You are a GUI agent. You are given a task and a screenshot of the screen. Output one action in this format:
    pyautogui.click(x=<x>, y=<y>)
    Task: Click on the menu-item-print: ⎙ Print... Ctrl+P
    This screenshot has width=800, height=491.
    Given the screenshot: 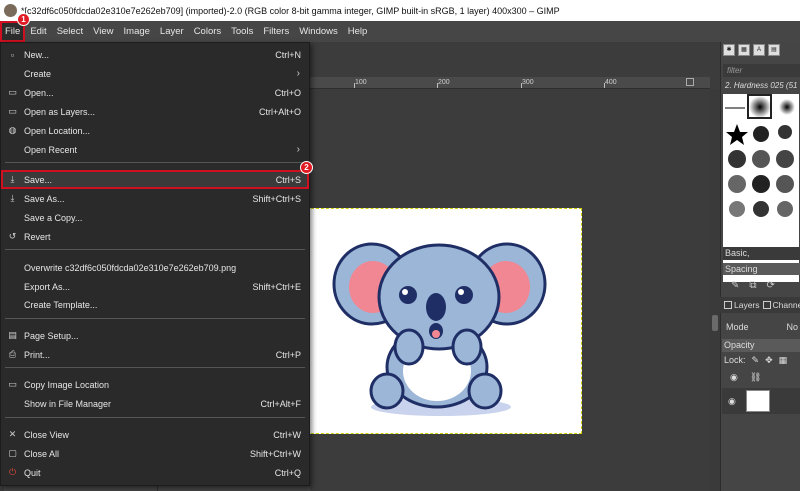 What is the action you would take?
    pyautogui.click(x=155, y=354)
    